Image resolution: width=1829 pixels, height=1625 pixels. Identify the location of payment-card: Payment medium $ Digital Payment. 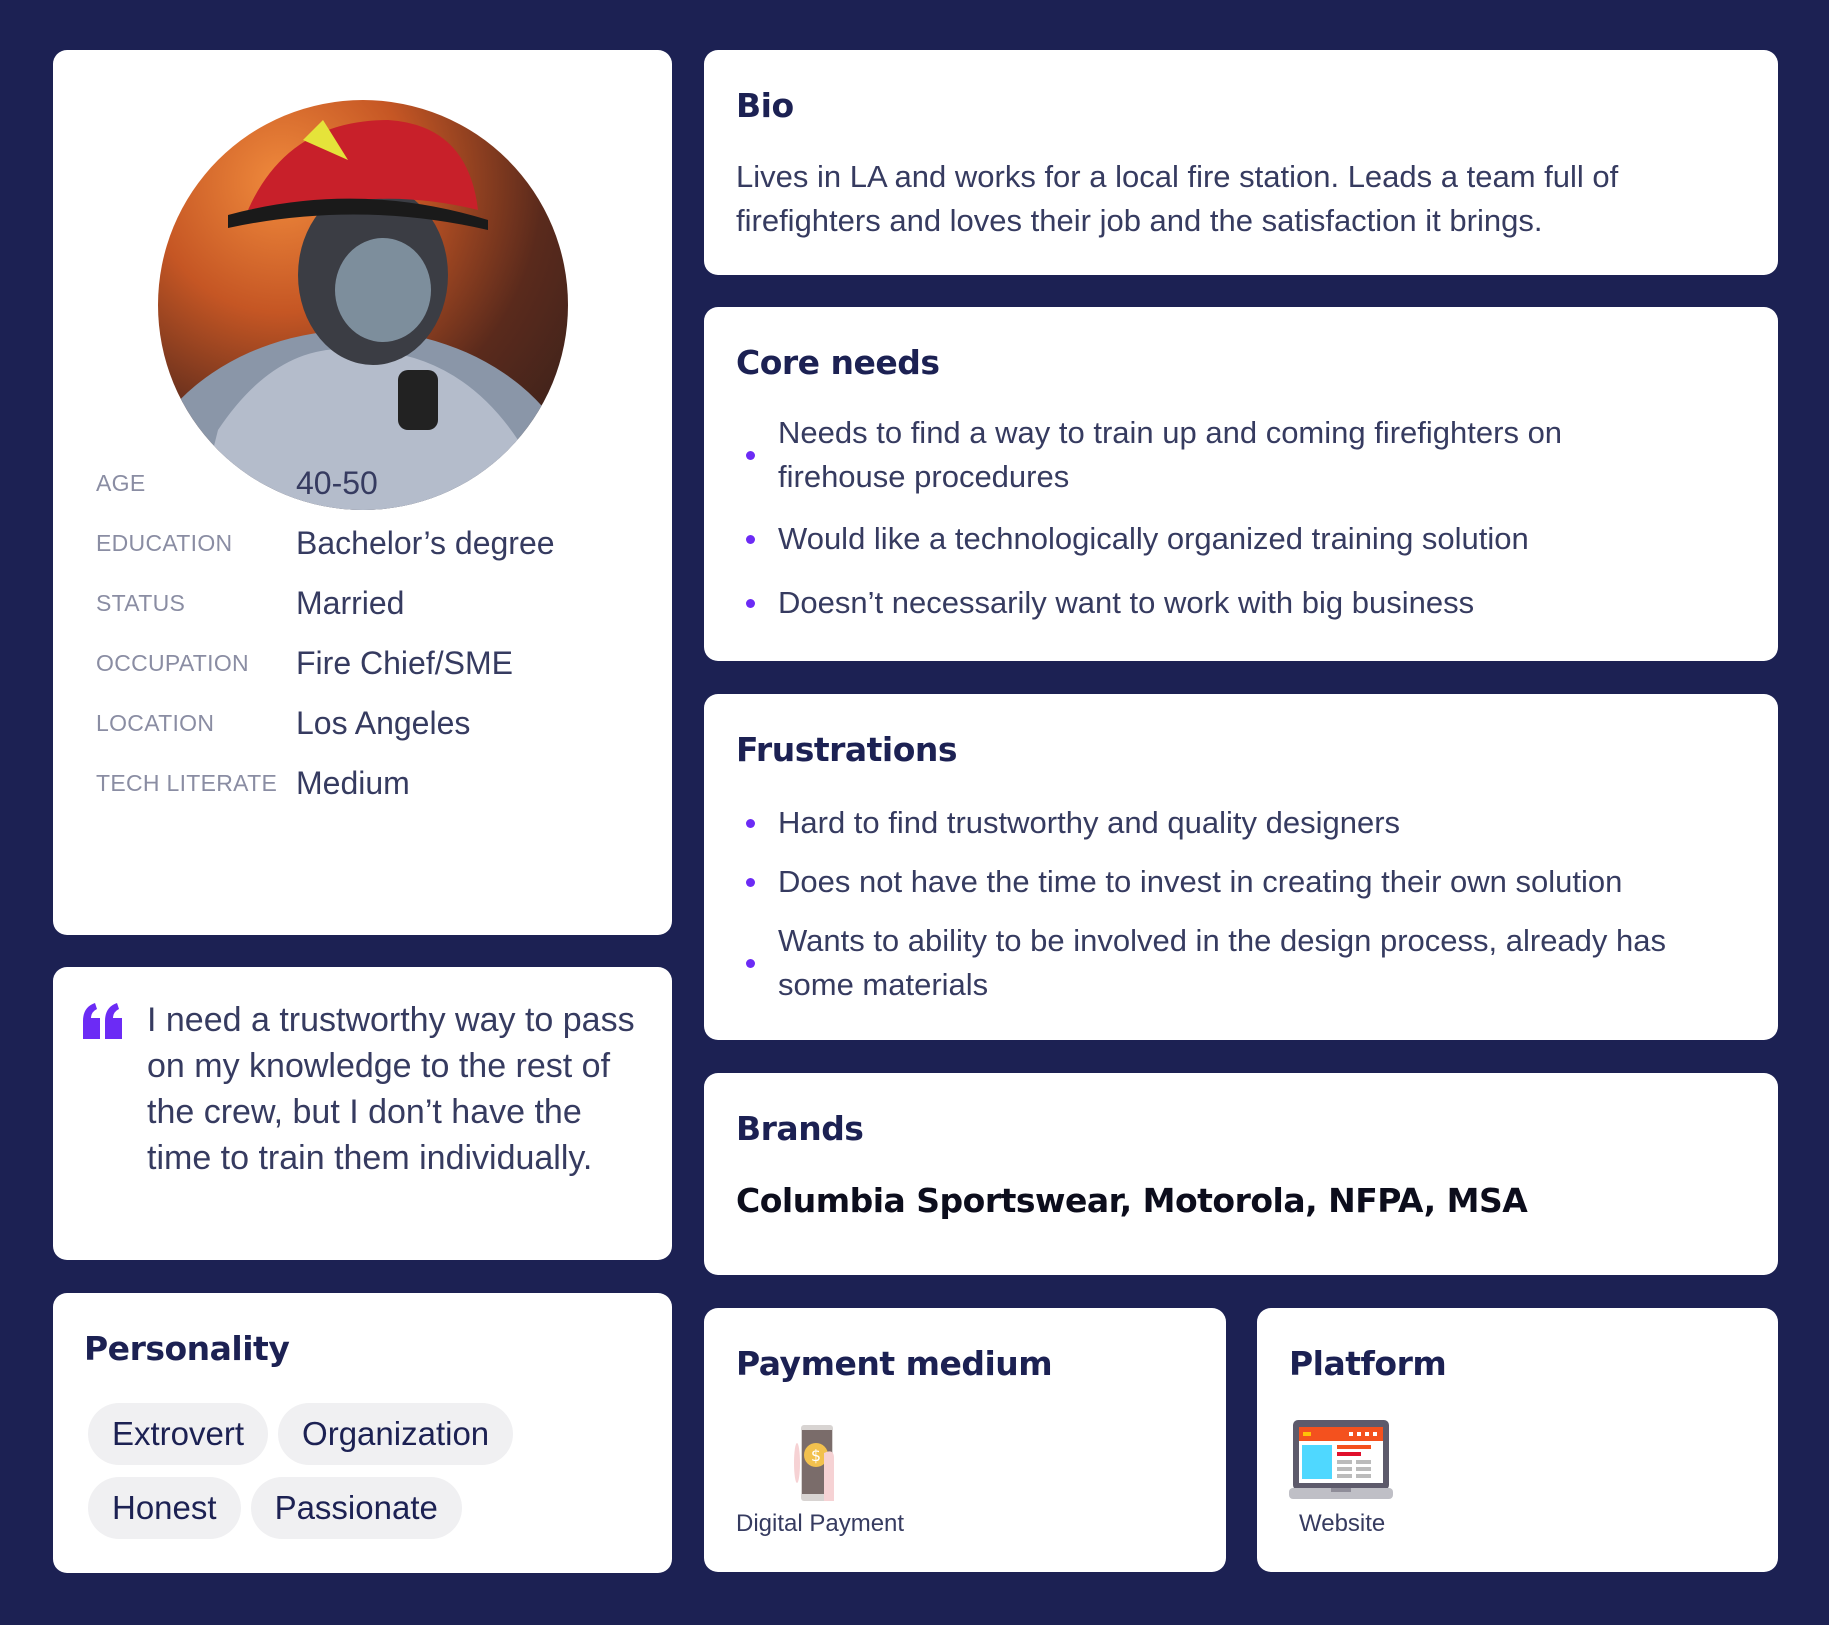
(965, 1440).